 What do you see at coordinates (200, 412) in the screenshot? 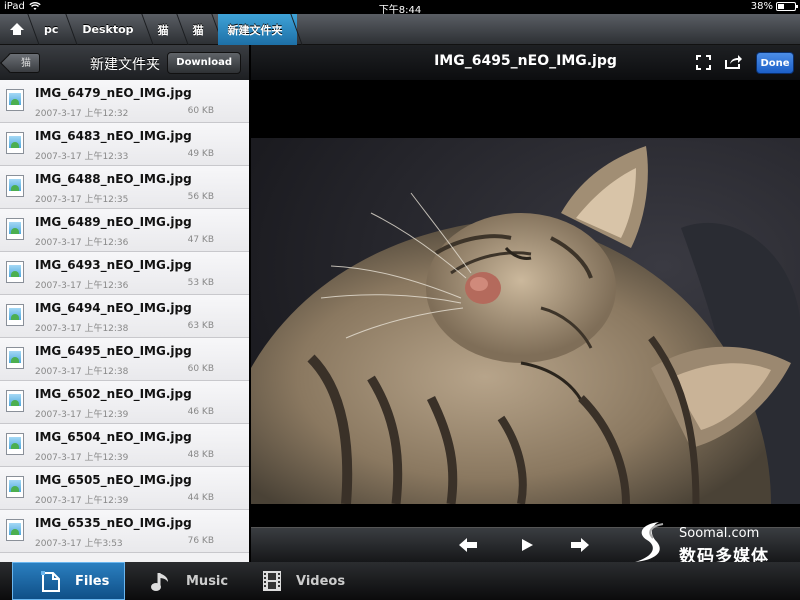
I see `file-size: 46 KB` at bounding box center [200, 412].